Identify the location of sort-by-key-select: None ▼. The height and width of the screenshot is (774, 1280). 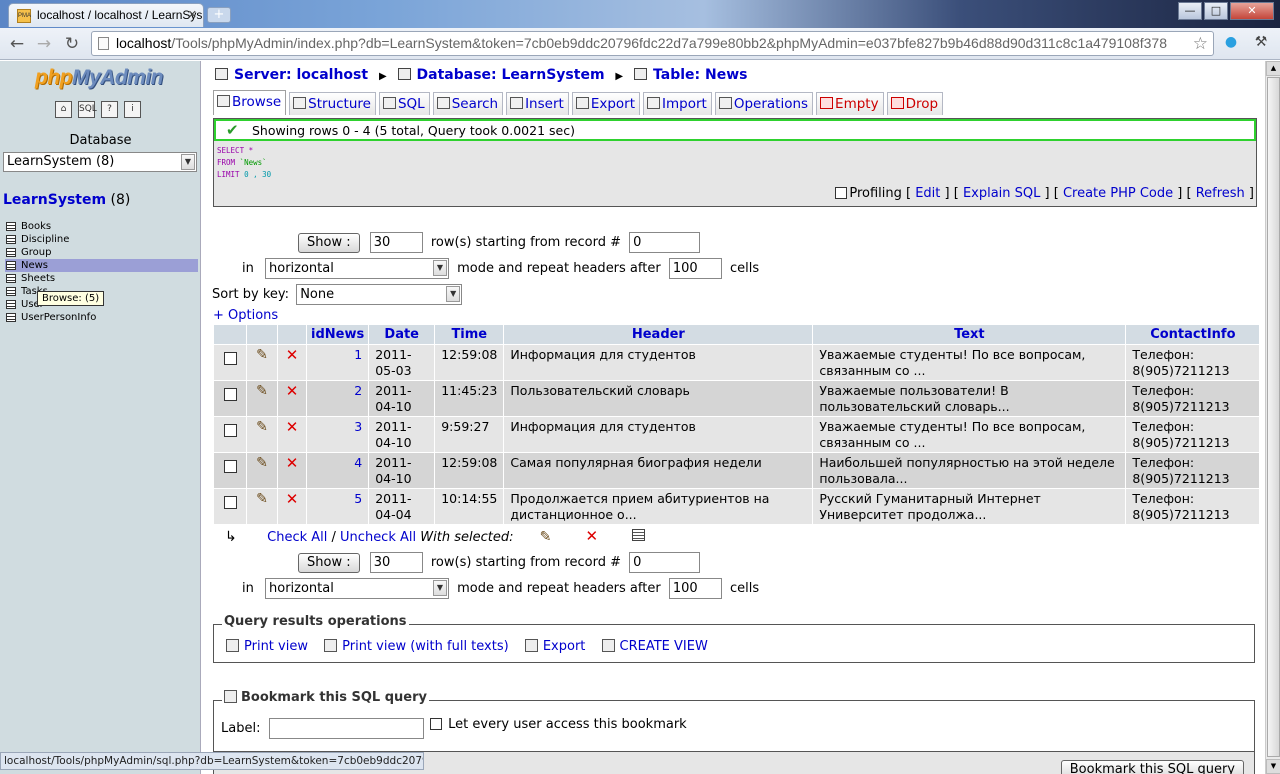
(379, 294).